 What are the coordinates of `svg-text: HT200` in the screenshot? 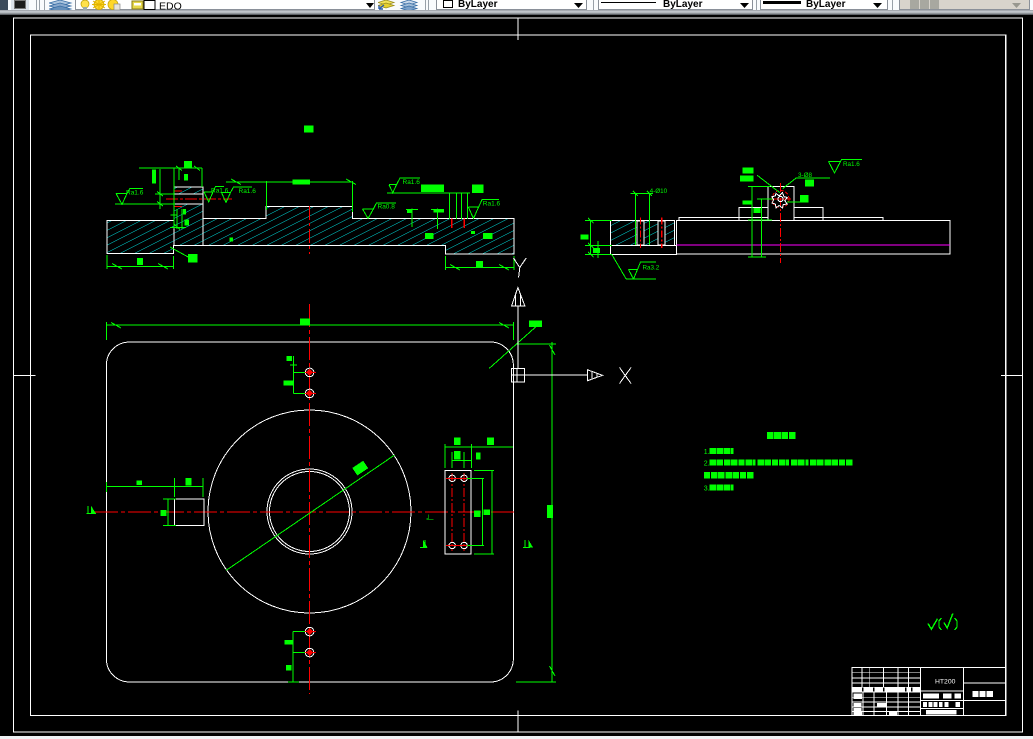 It's located at (945, 682).